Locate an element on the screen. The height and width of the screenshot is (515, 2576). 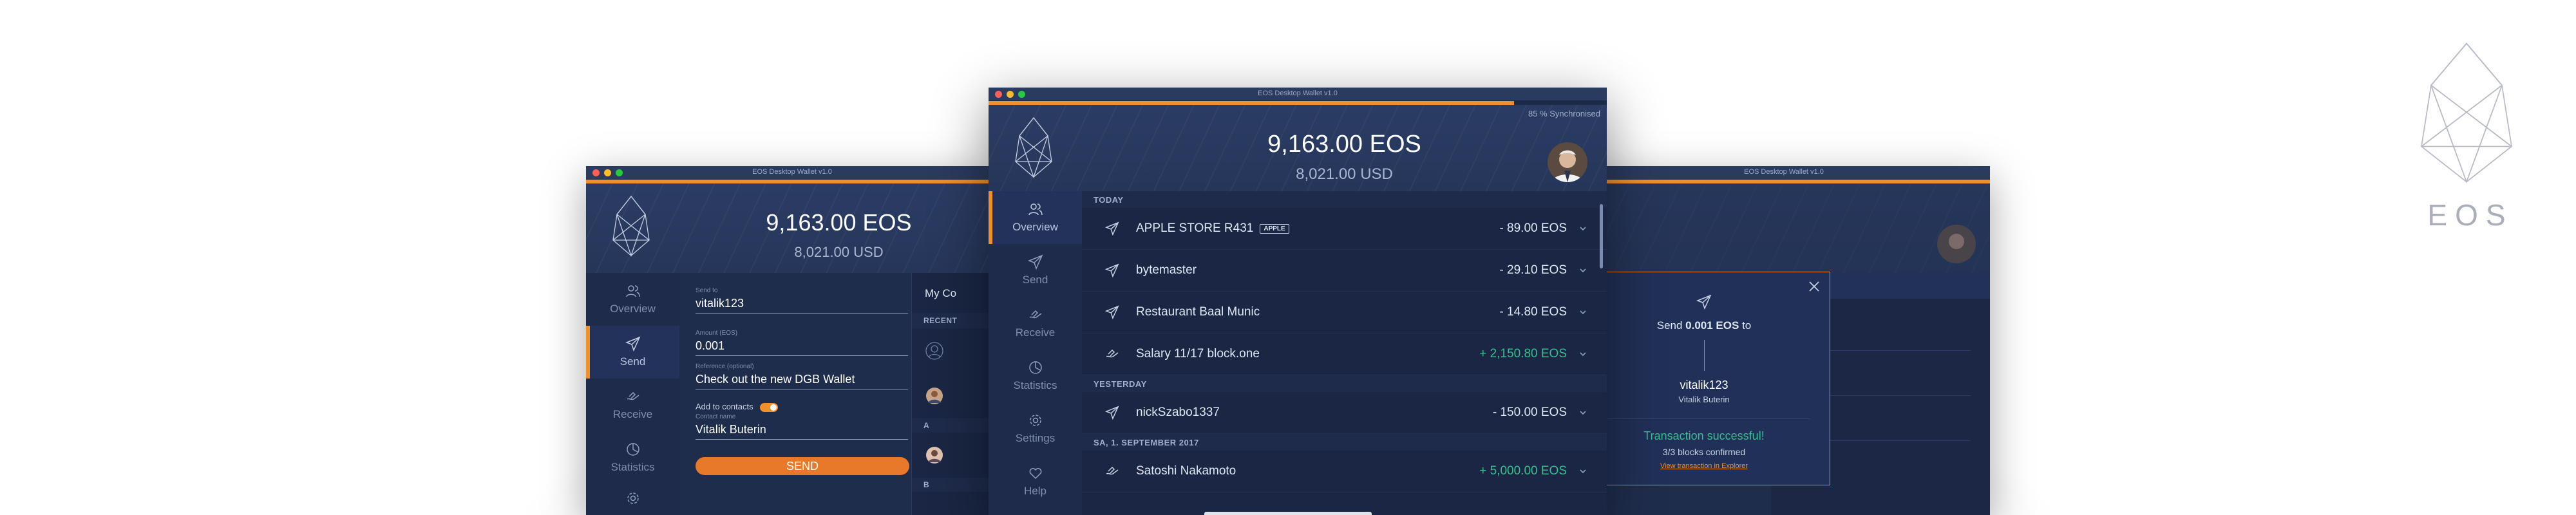
transaction-row: Satoshi Nakamoto + 5,000.00 EOS is located at coordinates (1345, 472).